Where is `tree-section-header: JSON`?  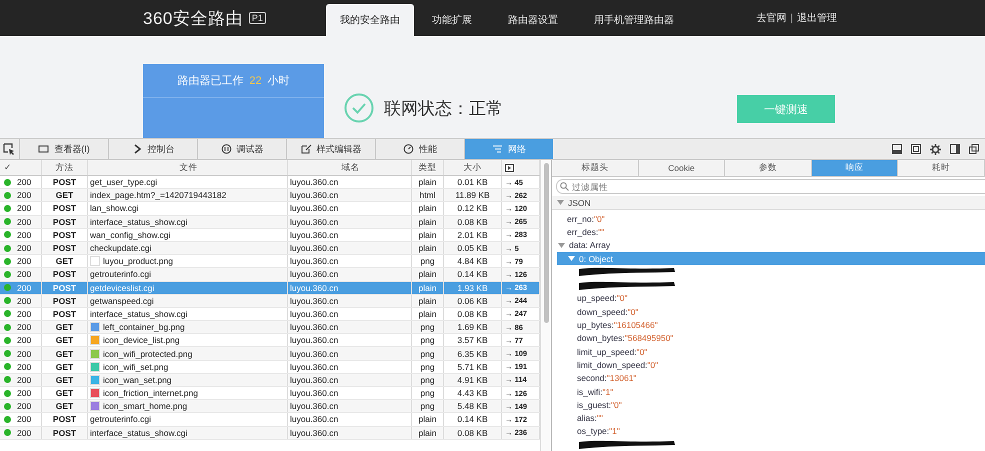 tree-section-header: JSON is located at coordinates (768, 203).